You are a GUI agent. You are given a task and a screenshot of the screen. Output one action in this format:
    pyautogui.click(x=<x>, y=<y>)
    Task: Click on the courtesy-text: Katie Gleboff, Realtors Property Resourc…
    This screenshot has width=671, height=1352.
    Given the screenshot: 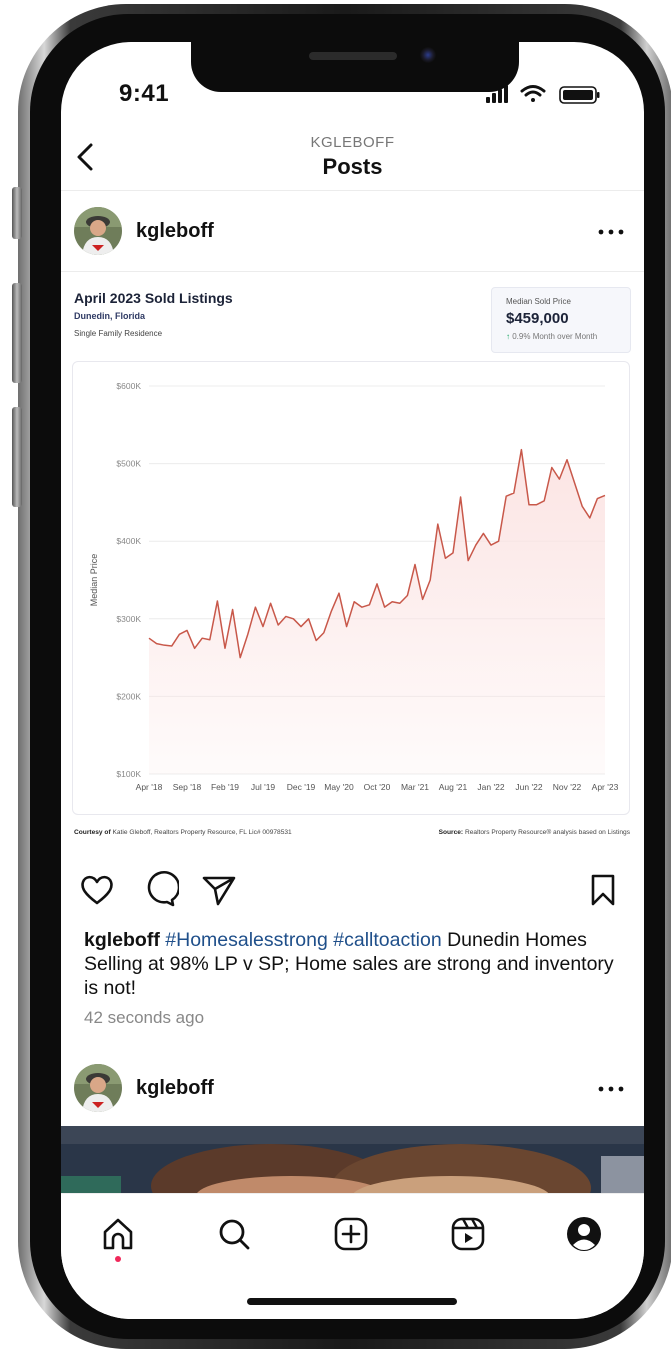 What is the action you would take?
    pyautogui.click(x=202, y=832)
    